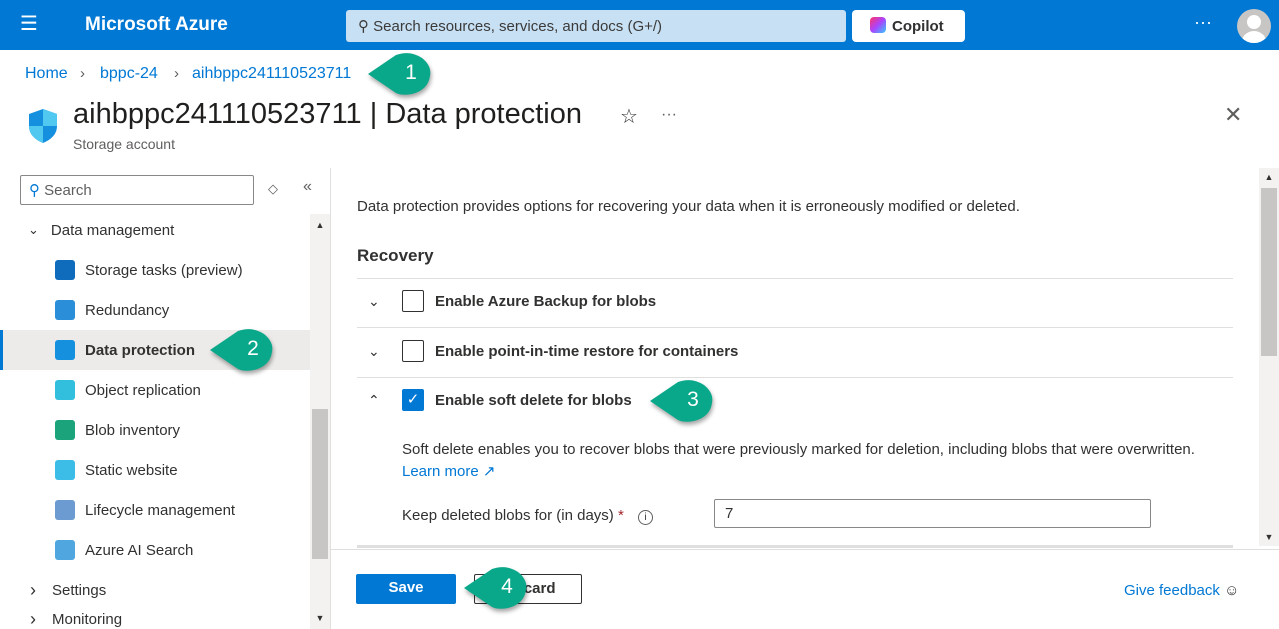 The height and width of the screenshot is (629, 1279). I want to click on breadcrumb-storage-account: aihbppc241110523711, so click(271, 74).